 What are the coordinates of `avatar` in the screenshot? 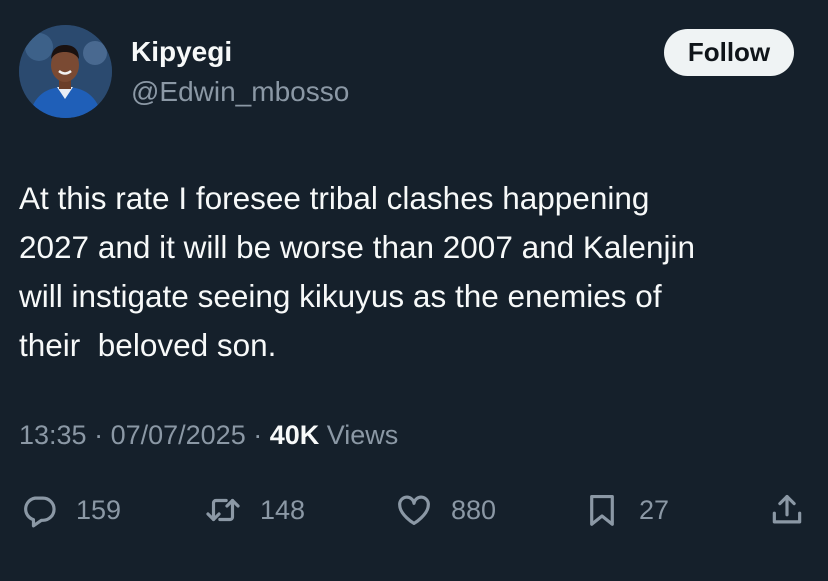 It's located at (65, 71).